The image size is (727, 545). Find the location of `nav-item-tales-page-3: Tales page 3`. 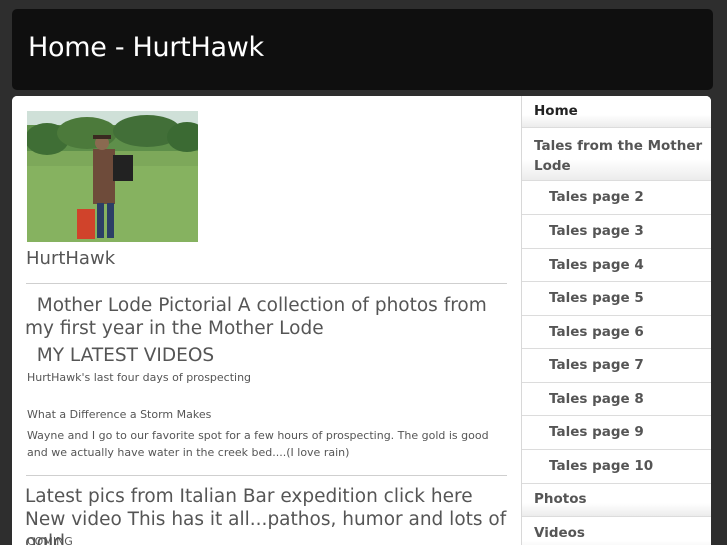

nav-item-tales-page-3: Tales page 3 is located at coordinates (616, 232).